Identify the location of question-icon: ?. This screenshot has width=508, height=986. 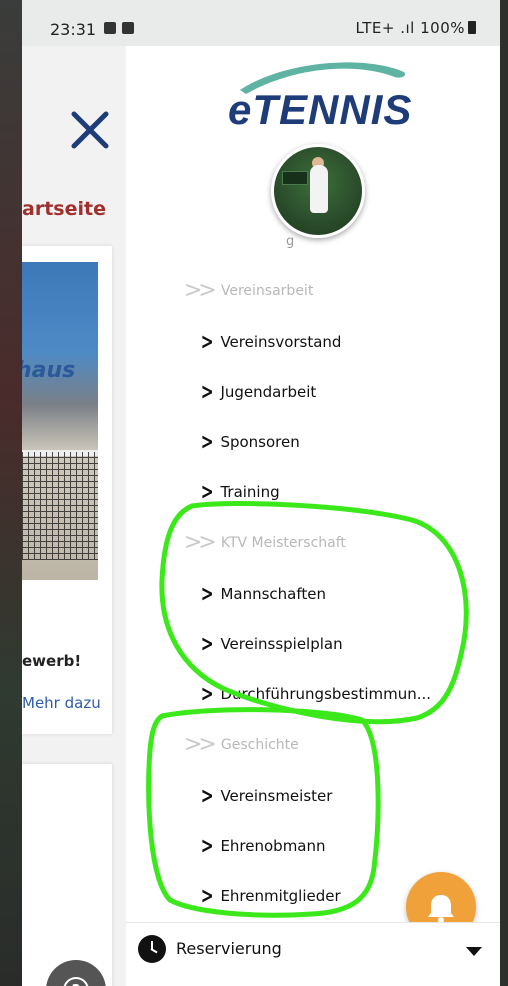
(76, 981).